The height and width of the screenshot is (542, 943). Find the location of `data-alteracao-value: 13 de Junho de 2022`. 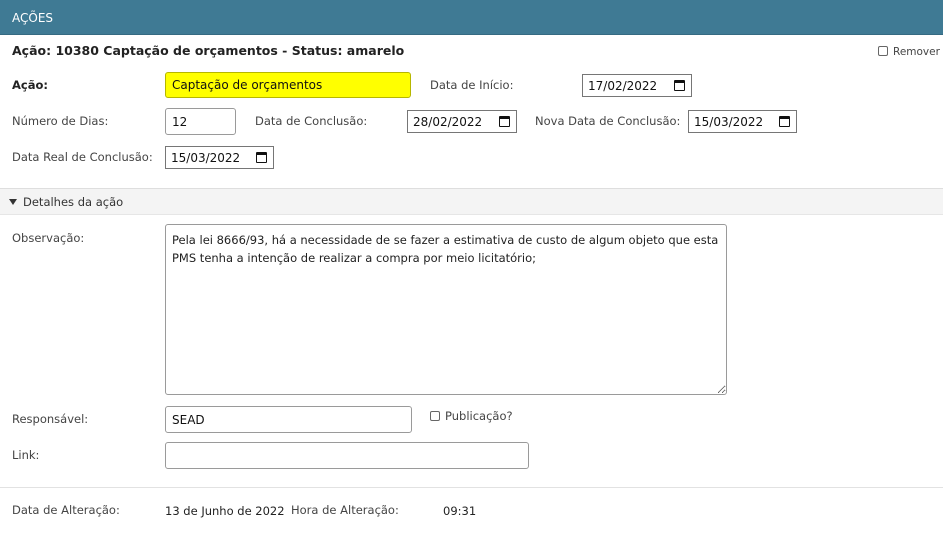

data-alteracao-value: 13 de Junho de 2022 is located at coordinates (225, 511).